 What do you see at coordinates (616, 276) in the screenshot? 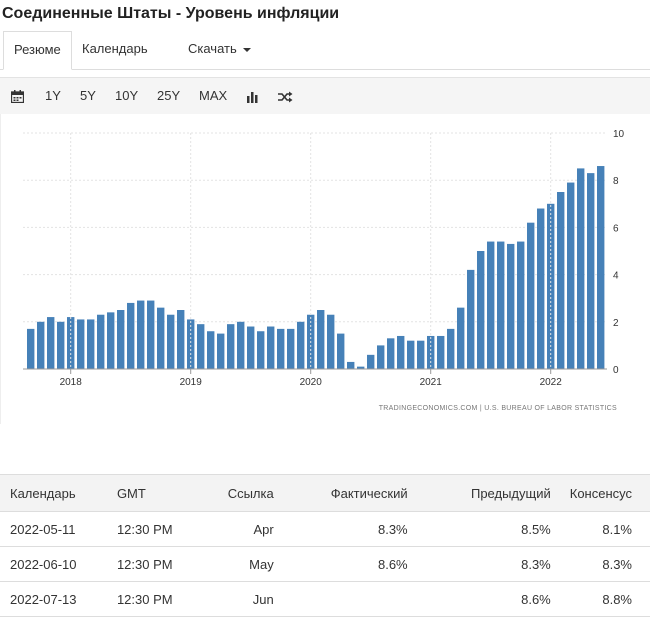
I see `y-tick-label: 4` at bounding box center [616, 276].